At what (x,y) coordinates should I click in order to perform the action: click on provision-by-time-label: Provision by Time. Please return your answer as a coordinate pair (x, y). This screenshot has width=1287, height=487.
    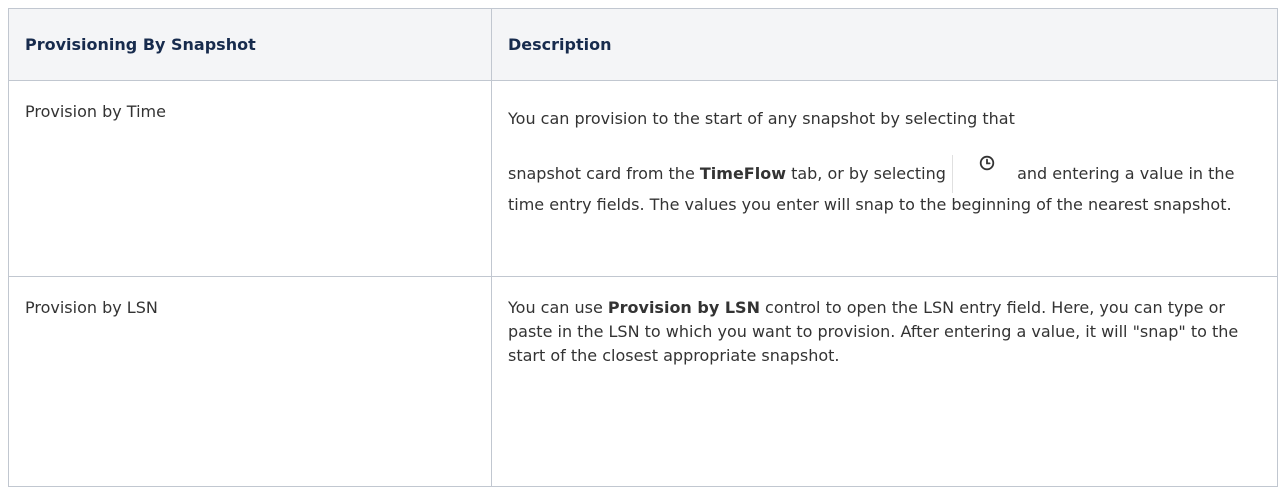
    Looking at the image, I should click on (95, 111).